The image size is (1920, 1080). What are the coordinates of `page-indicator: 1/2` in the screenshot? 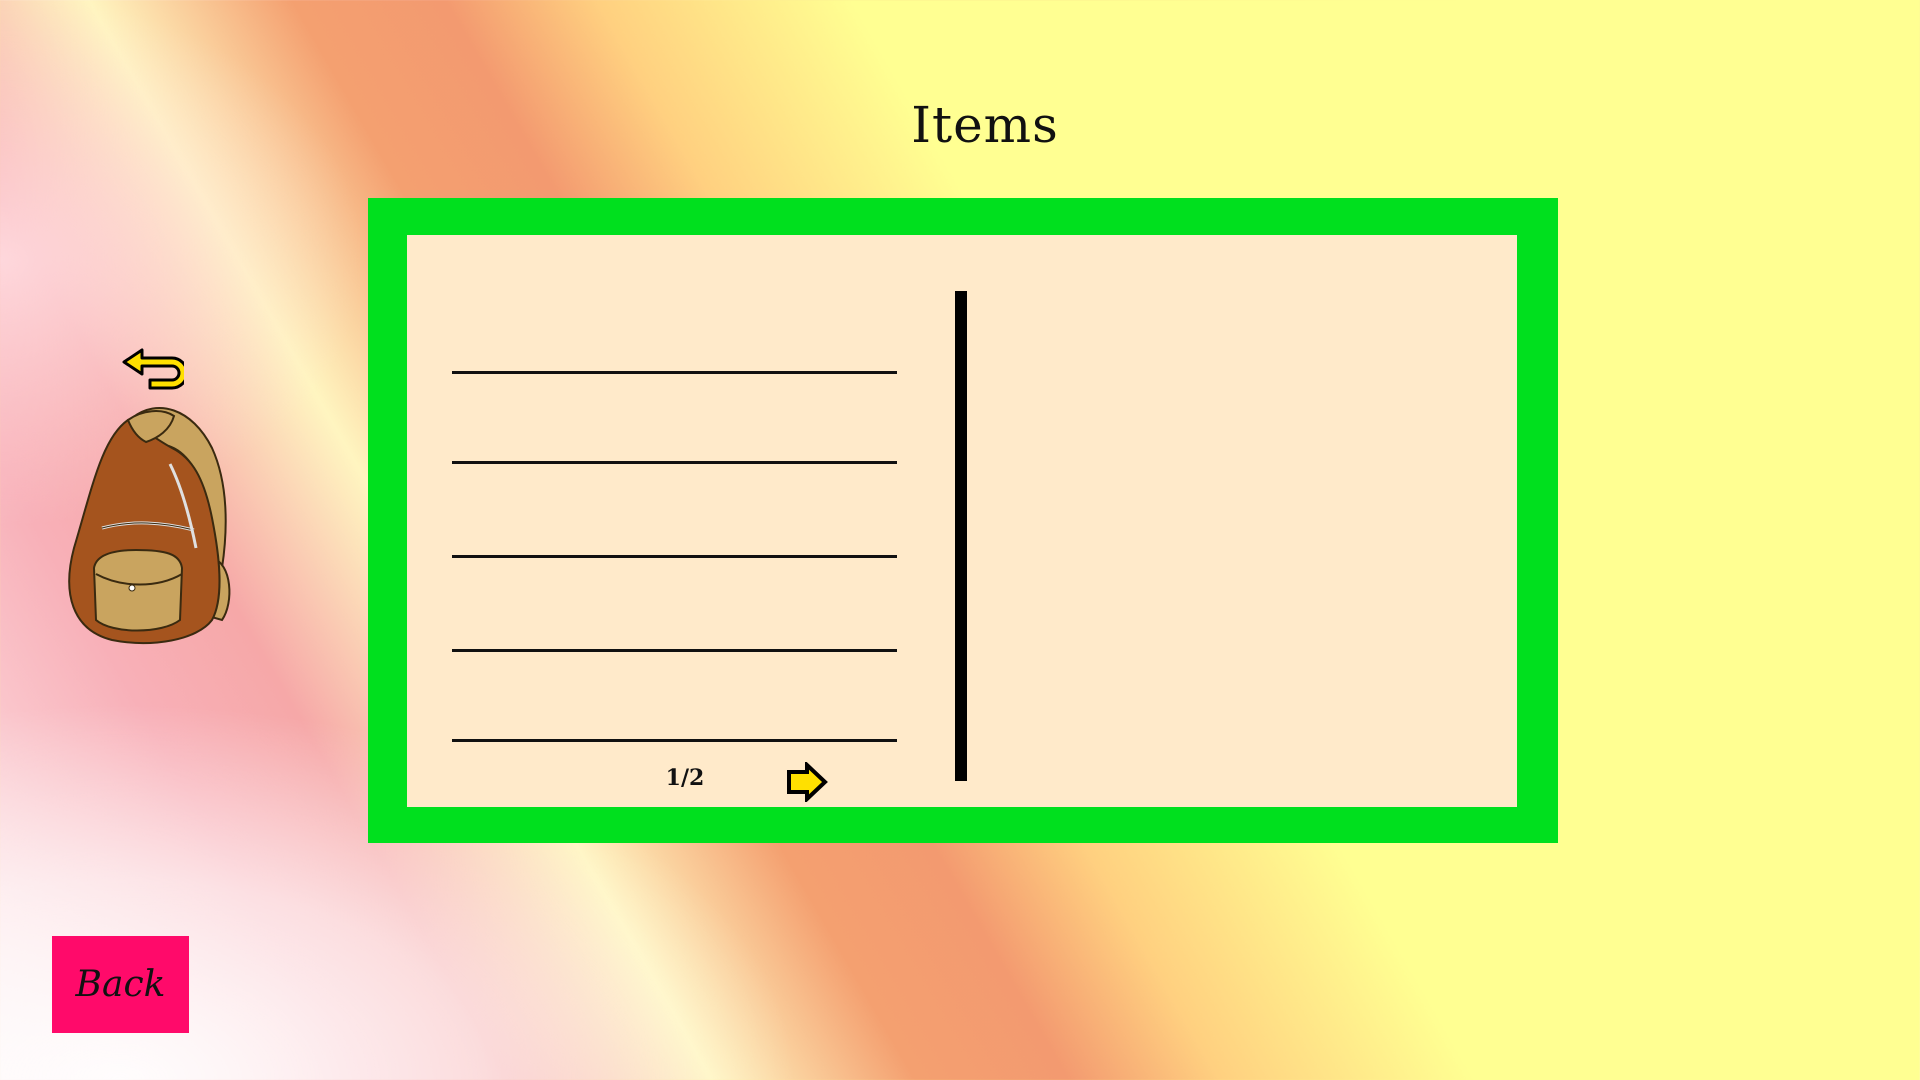 It's located at (685, 778).